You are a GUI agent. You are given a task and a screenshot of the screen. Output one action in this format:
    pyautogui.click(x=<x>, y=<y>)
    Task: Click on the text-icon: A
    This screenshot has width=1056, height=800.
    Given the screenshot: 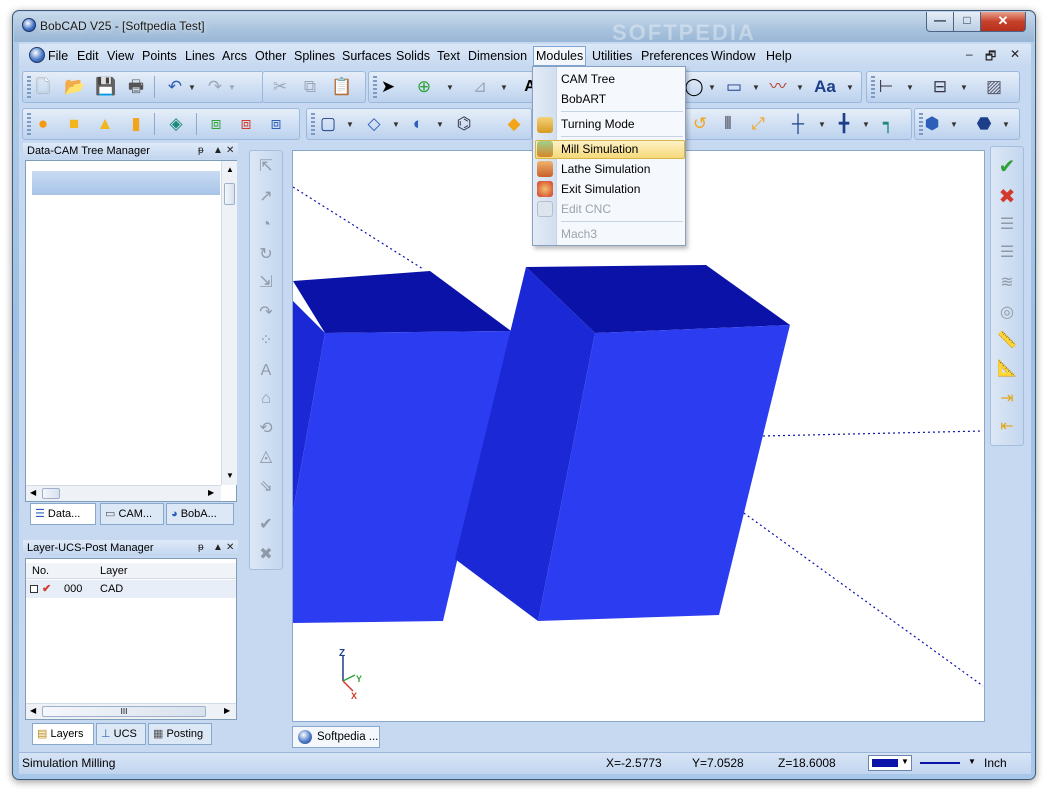 What is the action you would take?
    pyautogui.click(x=266, y=371)
    